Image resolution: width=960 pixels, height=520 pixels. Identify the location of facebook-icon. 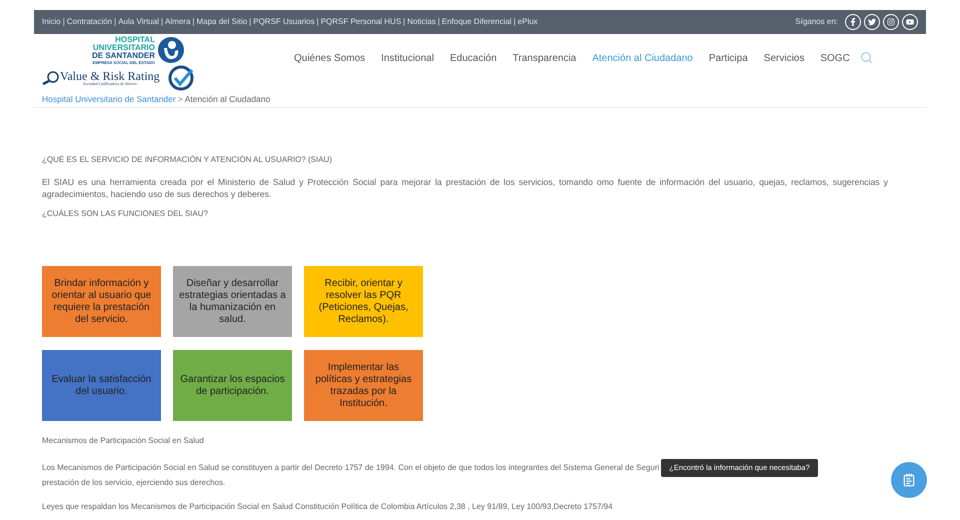
(853, 22).